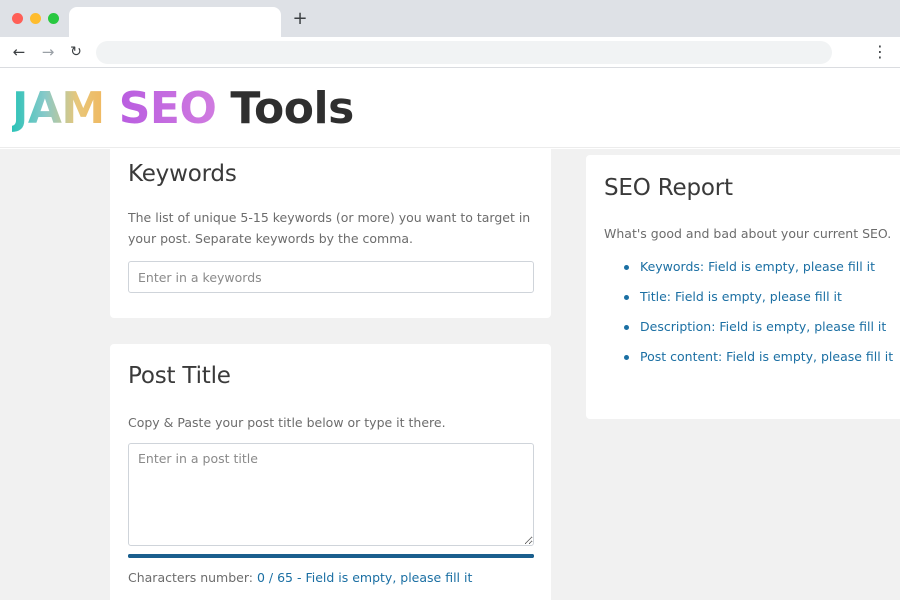  Describe the element at coordinates (175, 22) in the screenshot. I see `browser-tab` at that location.